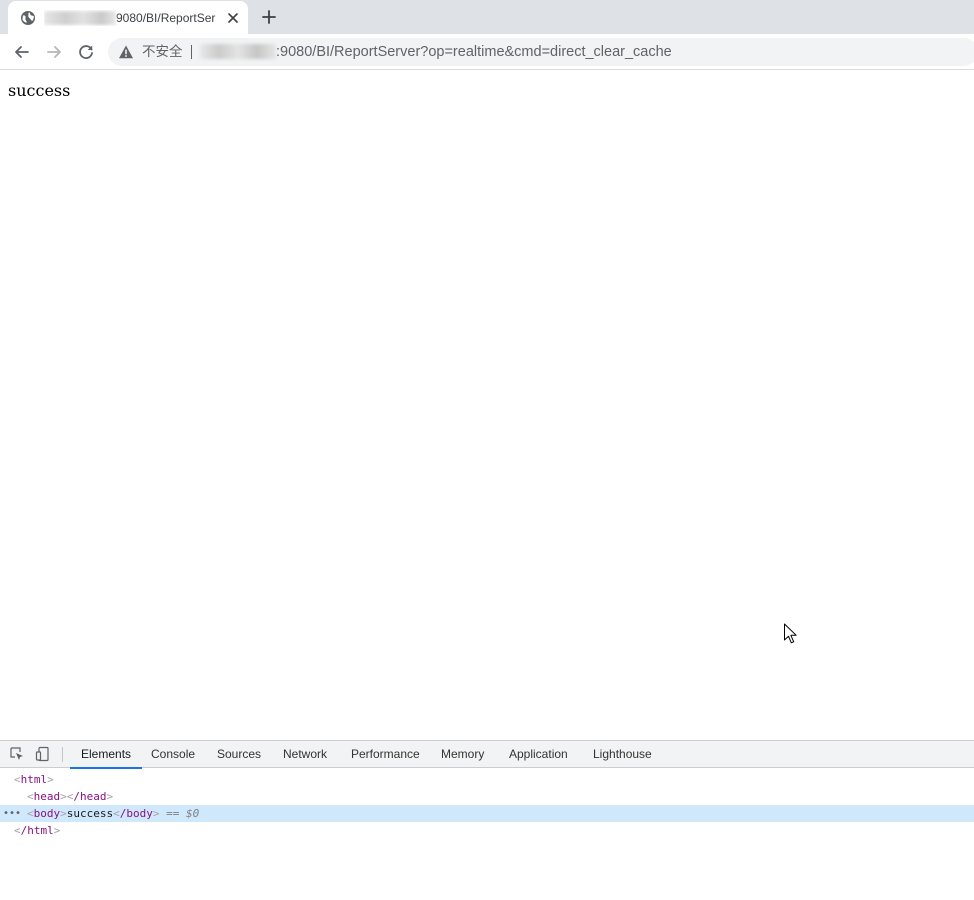  What do you see at coordinates (90, 813) in the screenshot?
I see `dom-text-node: success` at bounding box center [90, 813].